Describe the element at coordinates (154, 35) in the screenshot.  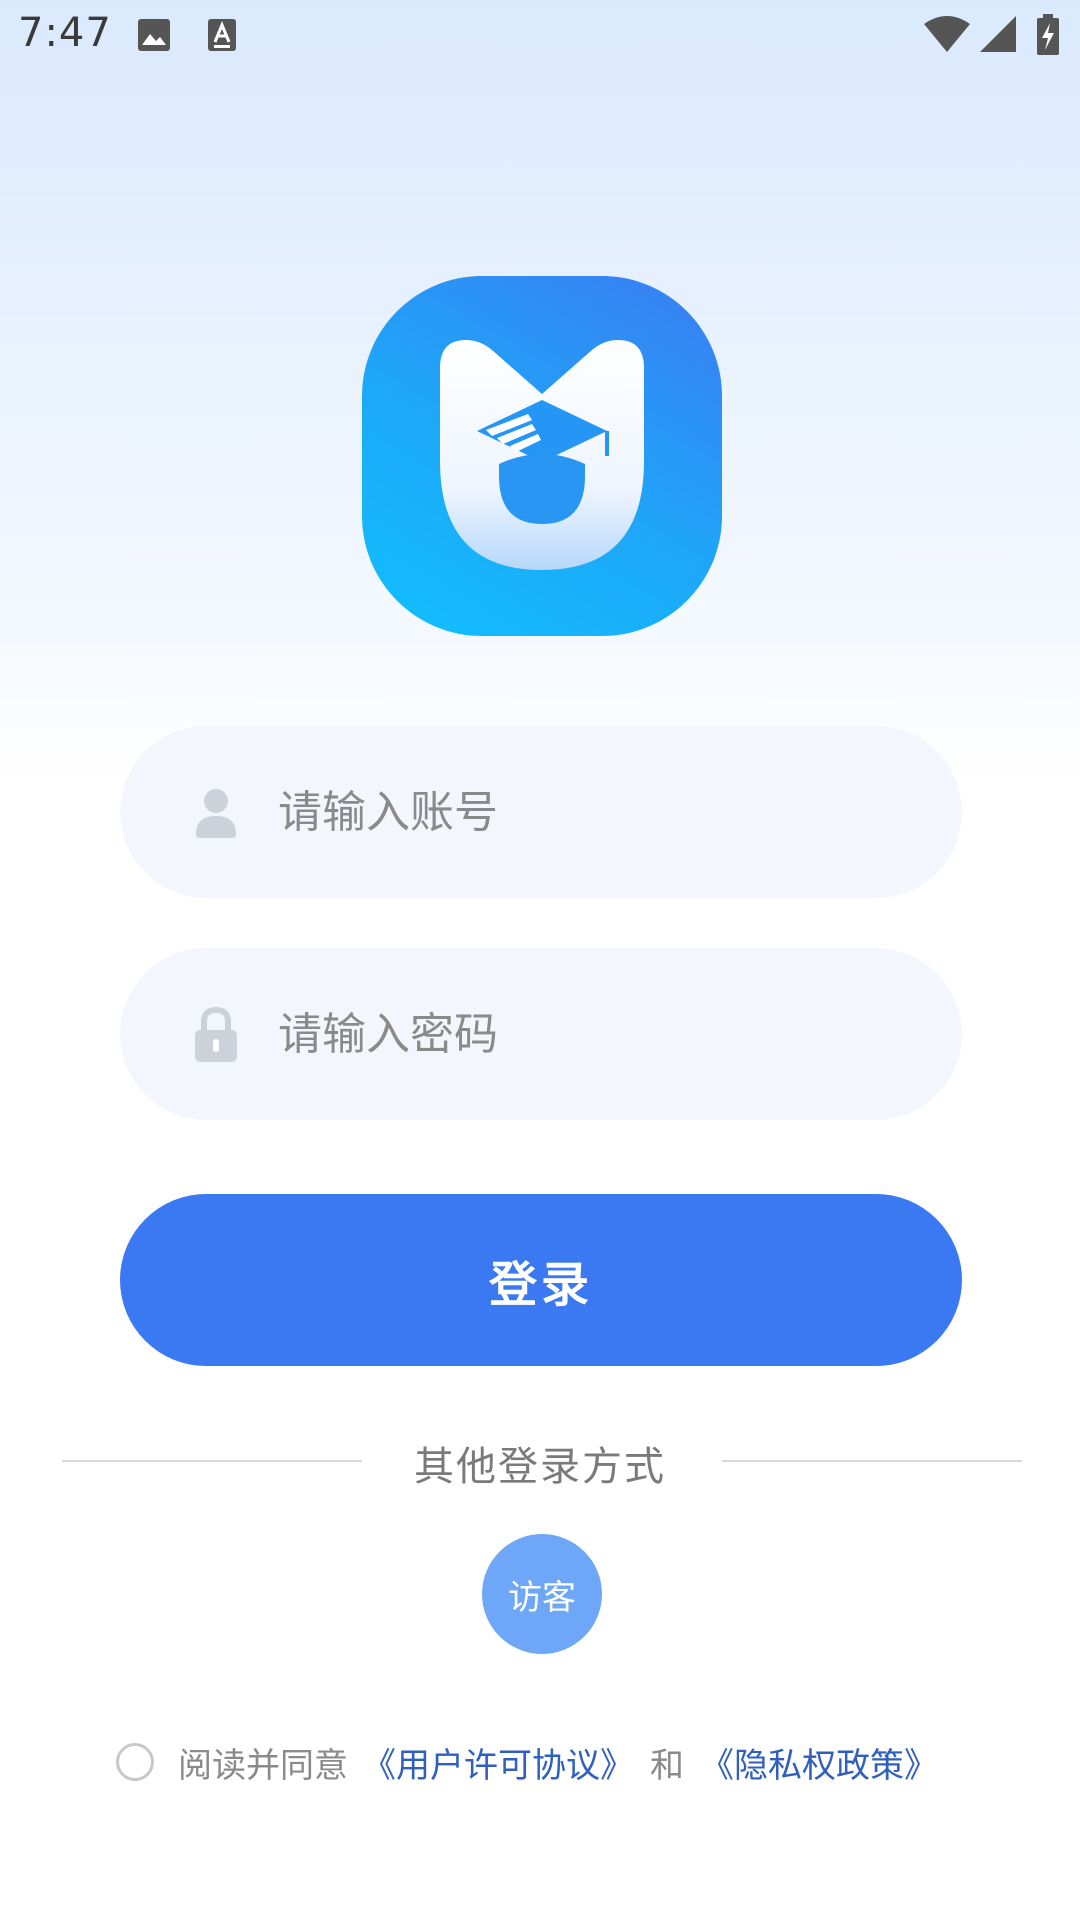
I see `image-icon` at that location.